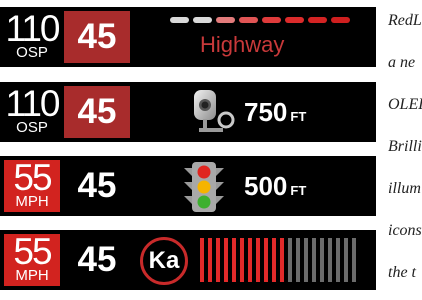  I want to click on distance-value: 500, so click(266, 186).